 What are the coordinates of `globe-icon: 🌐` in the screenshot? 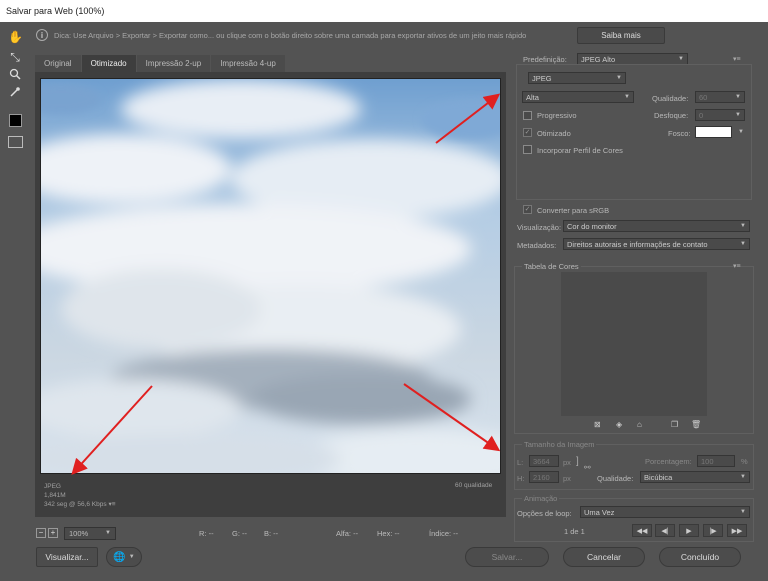 It's located at (119, 557).